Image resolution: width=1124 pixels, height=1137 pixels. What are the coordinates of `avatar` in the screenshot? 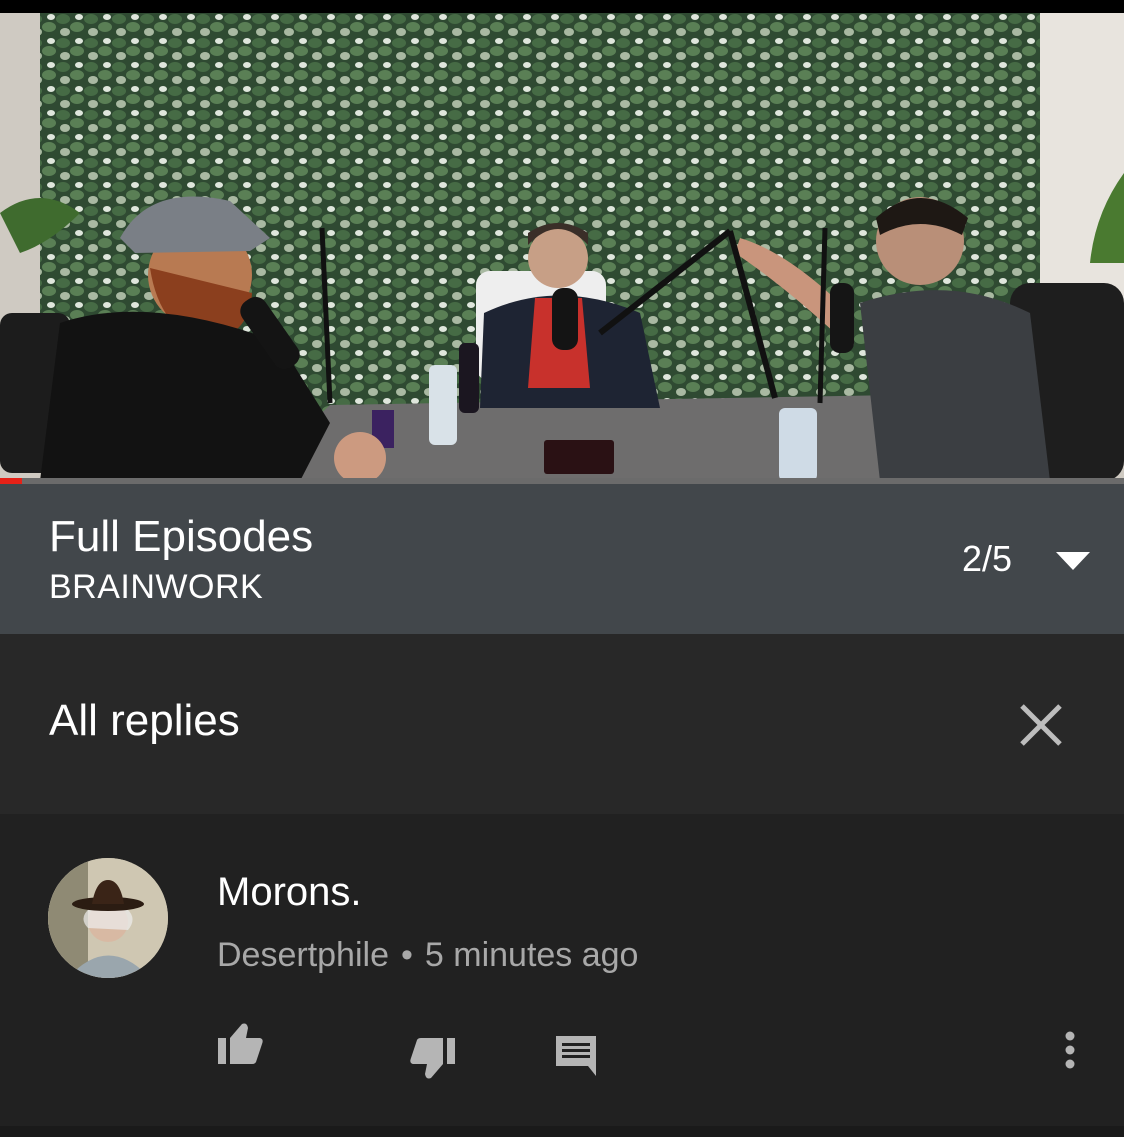 It's located at (108, 918).